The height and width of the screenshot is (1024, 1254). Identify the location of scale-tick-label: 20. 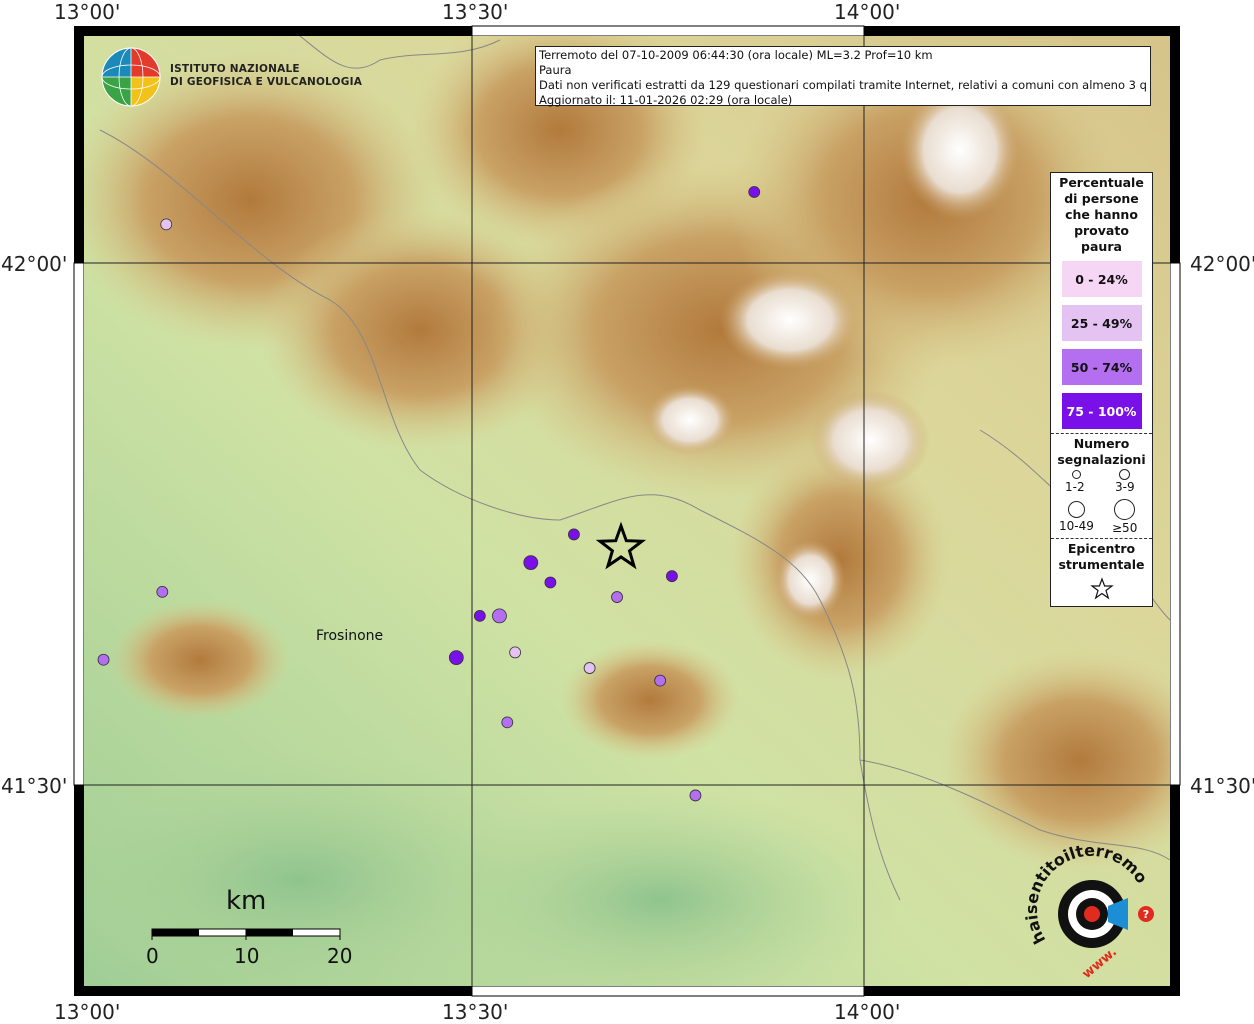
(340, 956).